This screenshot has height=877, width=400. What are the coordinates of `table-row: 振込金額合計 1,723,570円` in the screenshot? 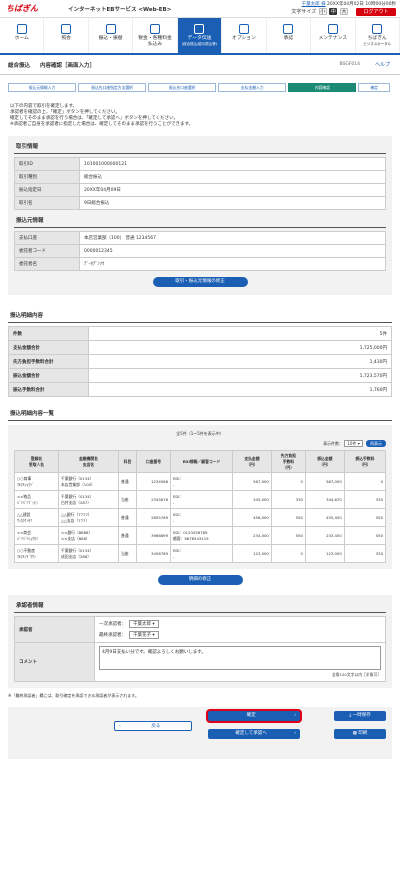 It's located at (200, 375).